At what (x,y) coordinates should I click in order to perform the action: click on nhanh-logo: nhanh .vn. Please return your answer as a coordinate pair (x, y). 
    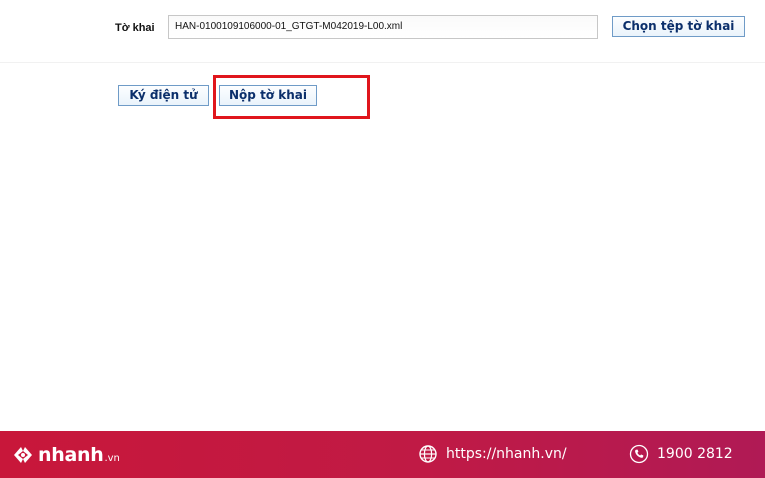
    Looking at the image, I should click on (65, 455).